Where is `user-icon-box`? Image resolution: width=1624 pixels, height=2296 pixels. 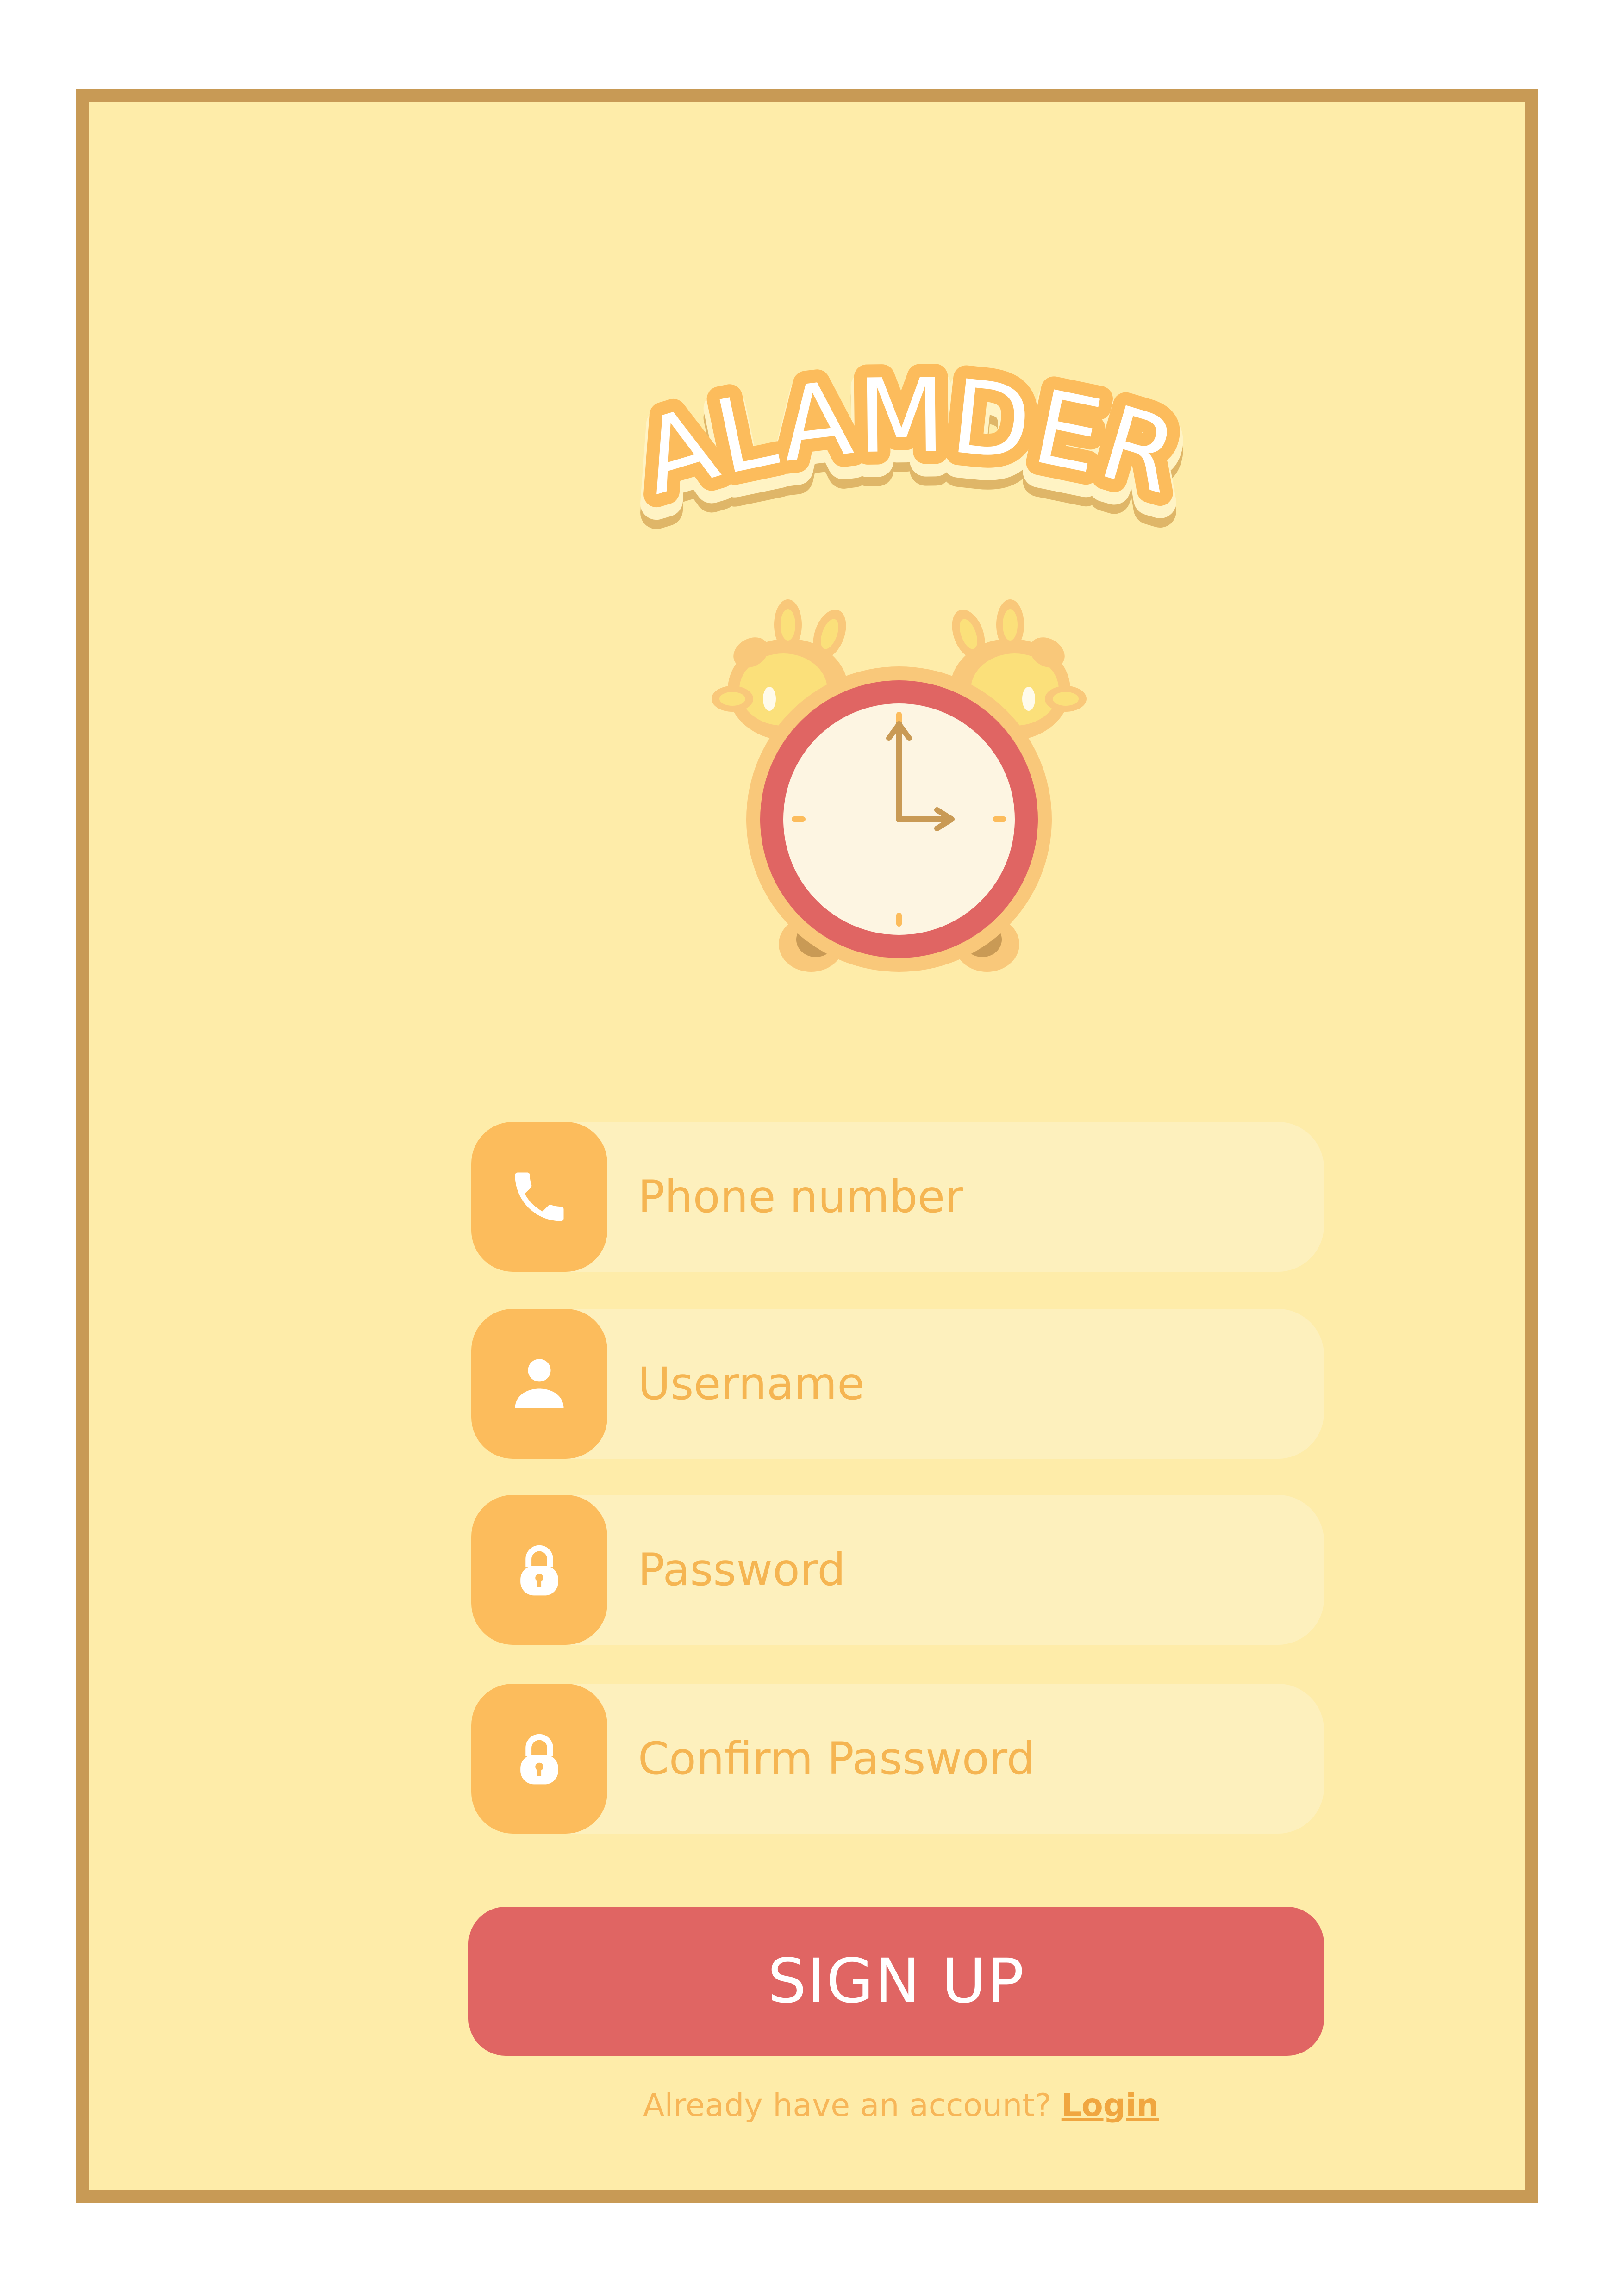 user-icon-box is located at coordinates (539, 1384).